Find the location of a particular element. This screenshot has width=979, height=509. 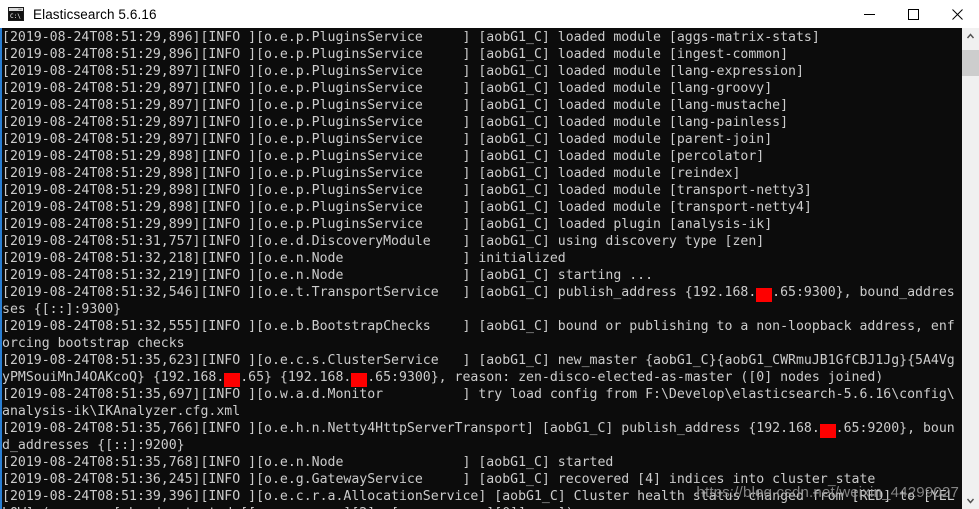

window-title: Elasticsearch 5.6.16 is located at coordinates (95, 14).